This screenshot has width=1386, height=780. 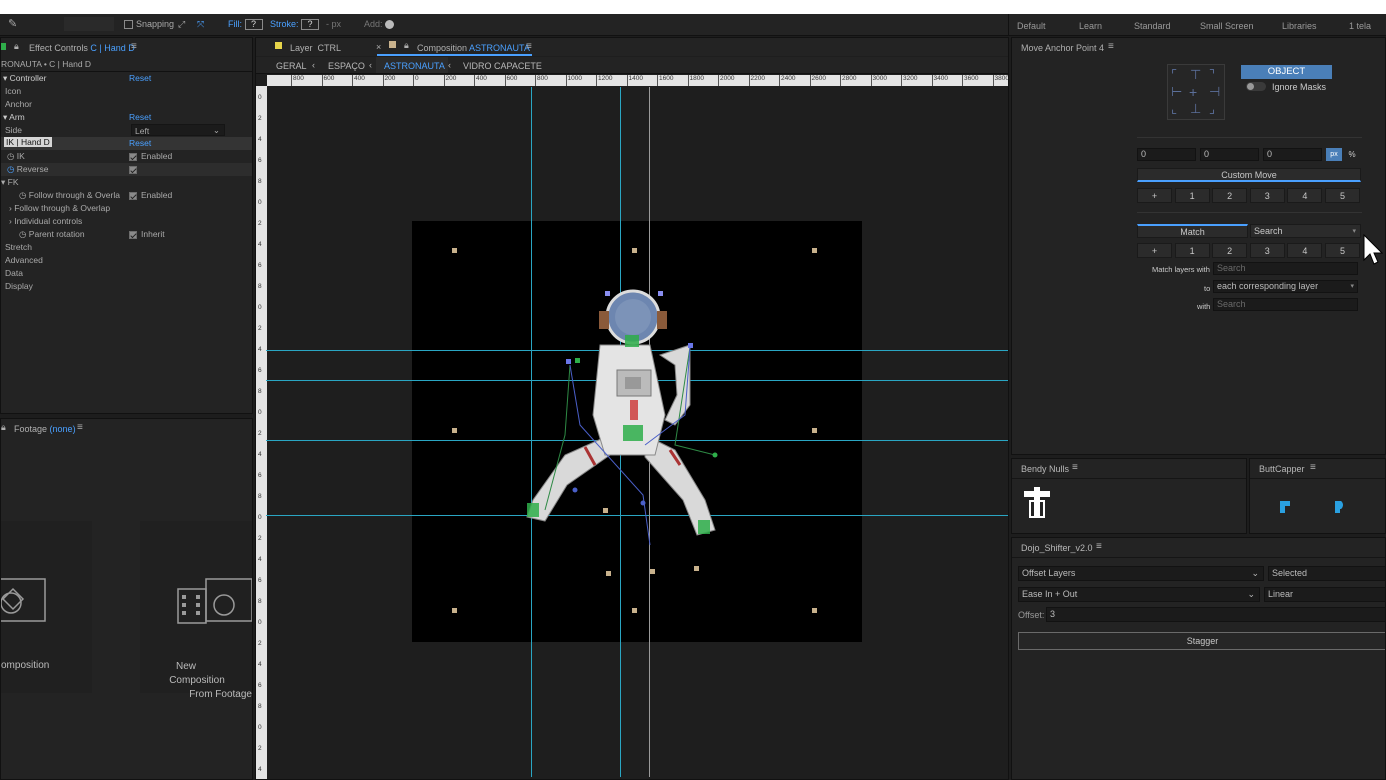 I want to click on effect-row-icon: Icon, so click(x=126, y=91).